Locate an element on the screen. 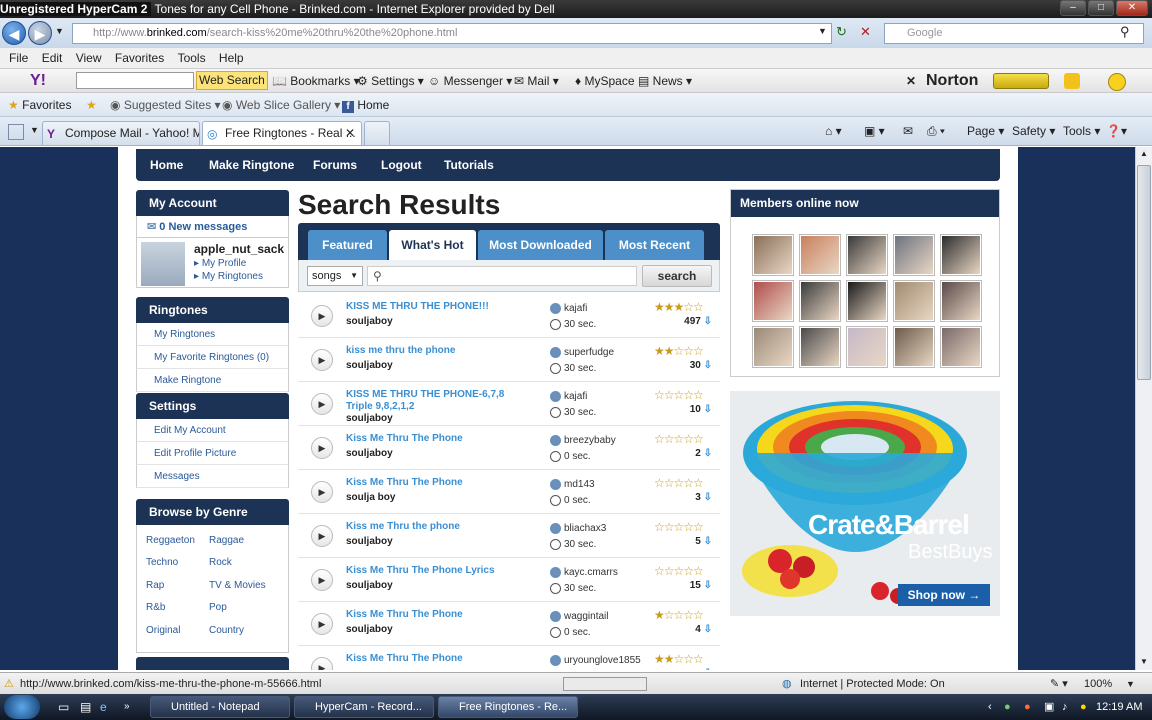 This screenshot has height=720, width=1152. sidebar-my-ringtones: My Ringtones is located at coordinates (212, 334).